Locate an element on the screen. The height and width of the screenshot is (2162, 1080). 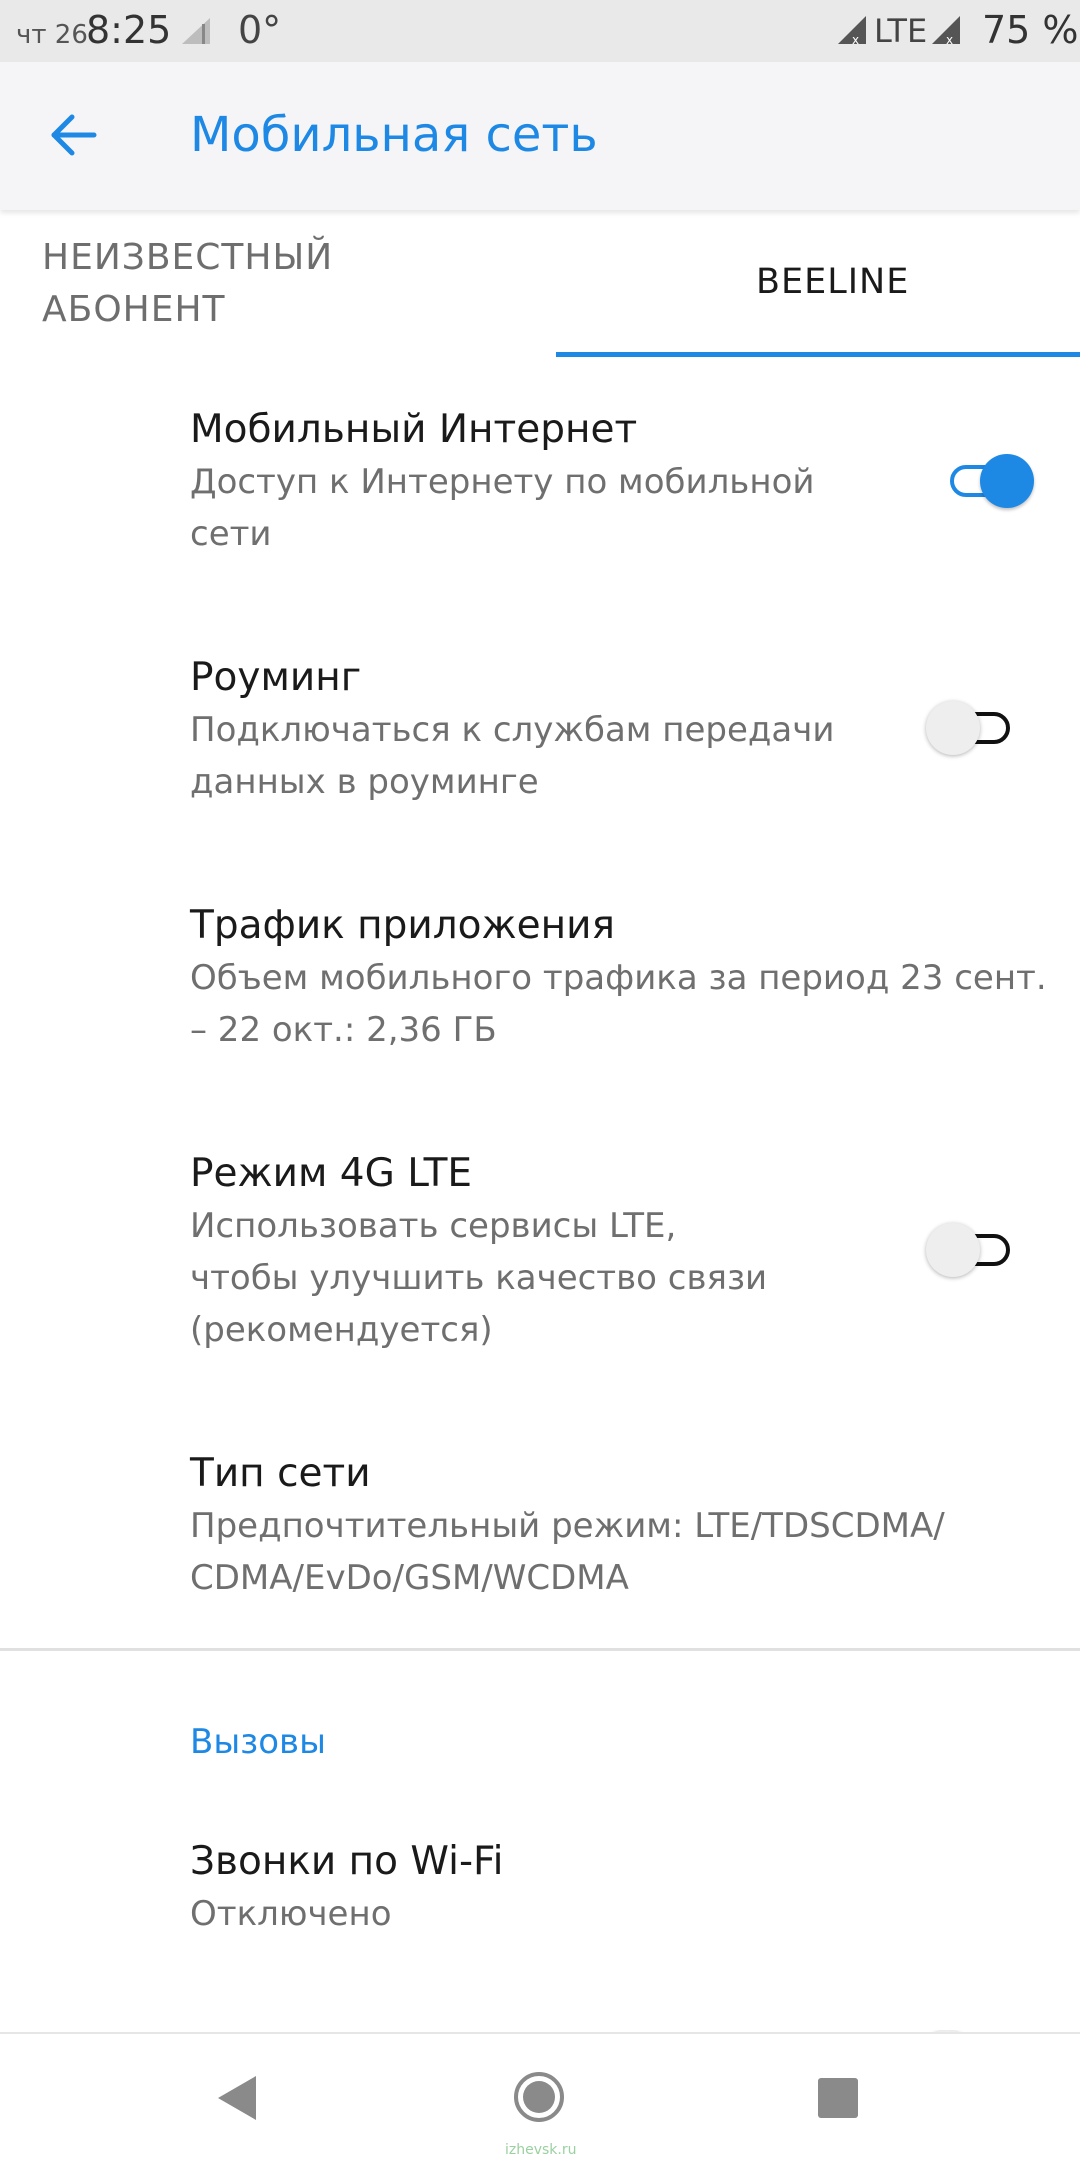
setting-wifi-calling: Звонки по Wi-Fi Отключено is located at coordinates (346, 1888).